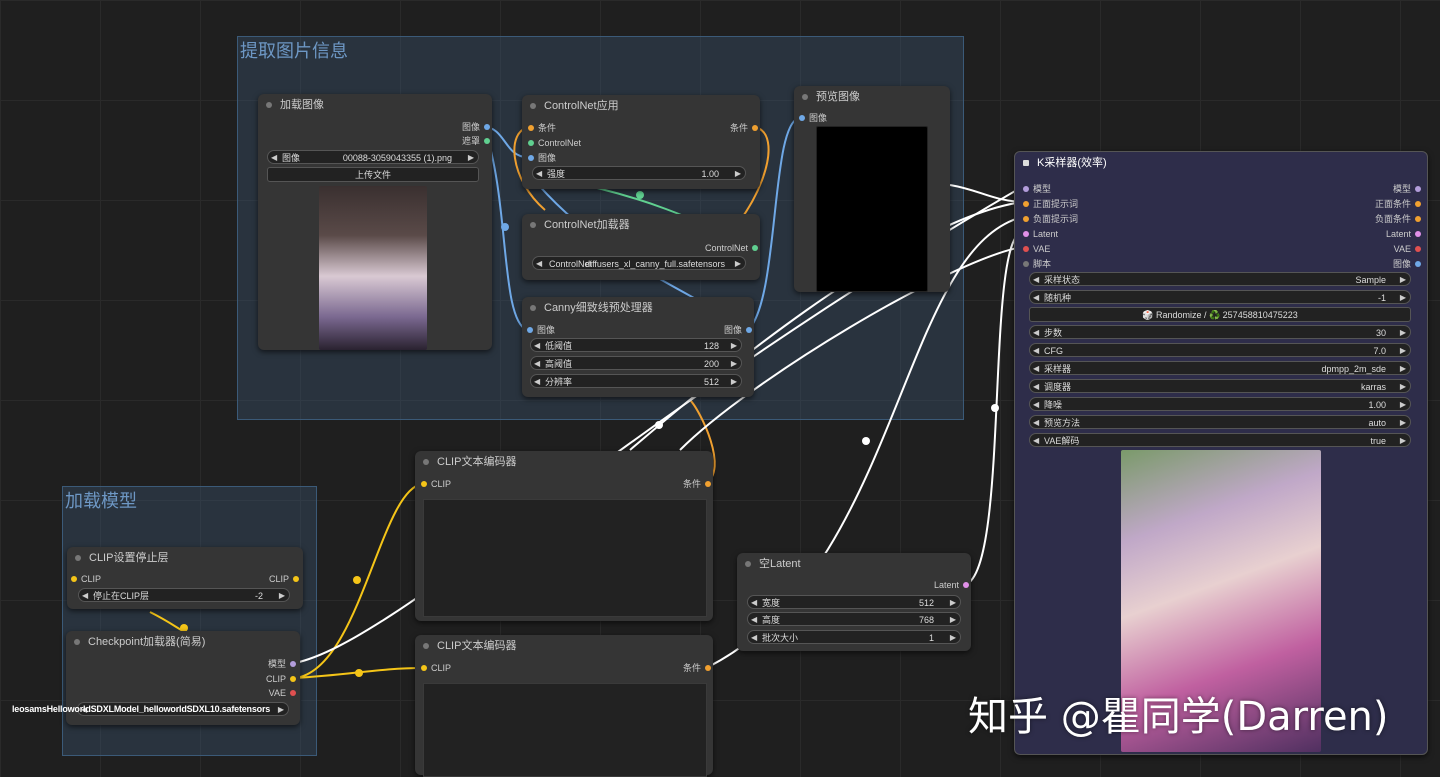 The height and width of the screenshot is (777, 1440). Describe the element at coordinates (1220, 368) in the screenshot. I see `sampler-name: ◀ 采样器 dpmpp_2m_sde ▶` at that location.